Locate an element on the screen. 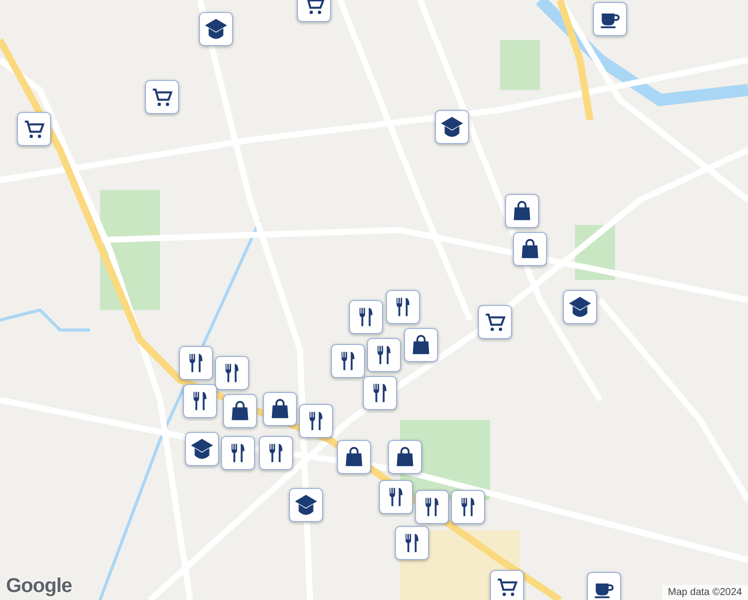 This screenshot has width=748, height=600. google-logo: Google is located at coordinates (39, 586).